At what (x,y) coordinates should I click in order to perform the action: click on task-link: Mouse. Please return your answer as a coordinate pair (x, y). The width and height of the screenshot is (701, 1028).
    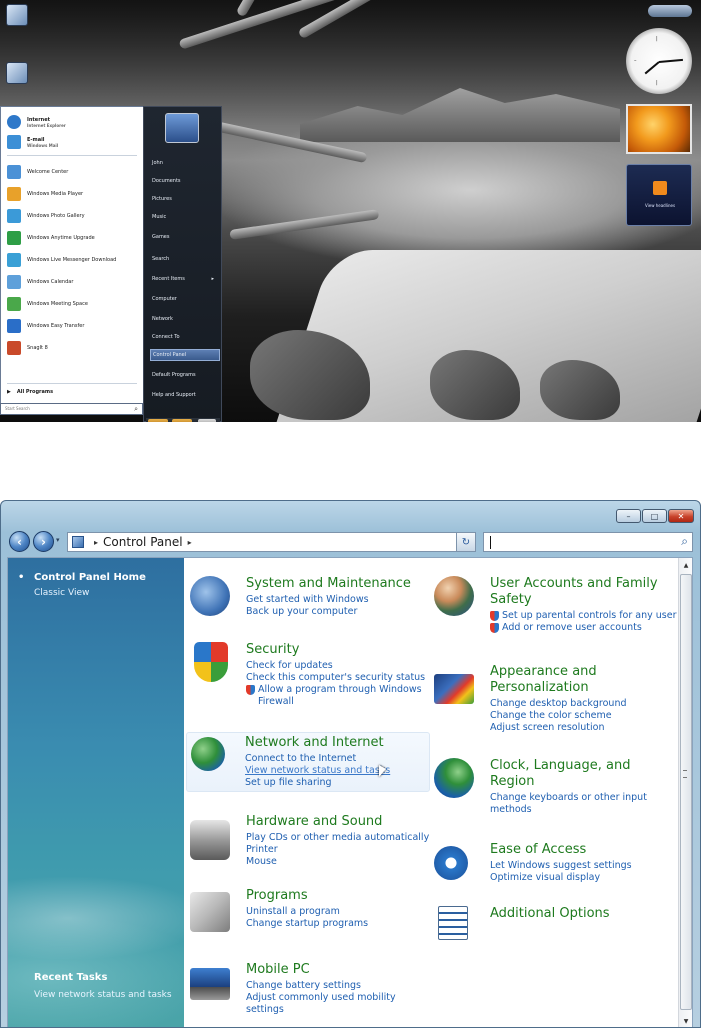
    Looking at the image, I should click on (337, 862).